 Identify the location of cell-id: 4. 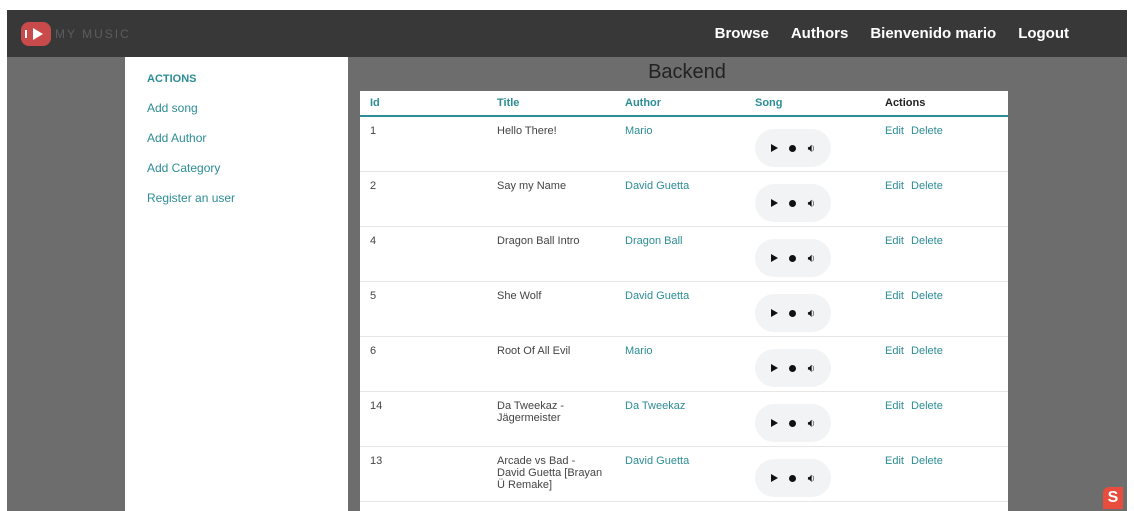
(373, 241).